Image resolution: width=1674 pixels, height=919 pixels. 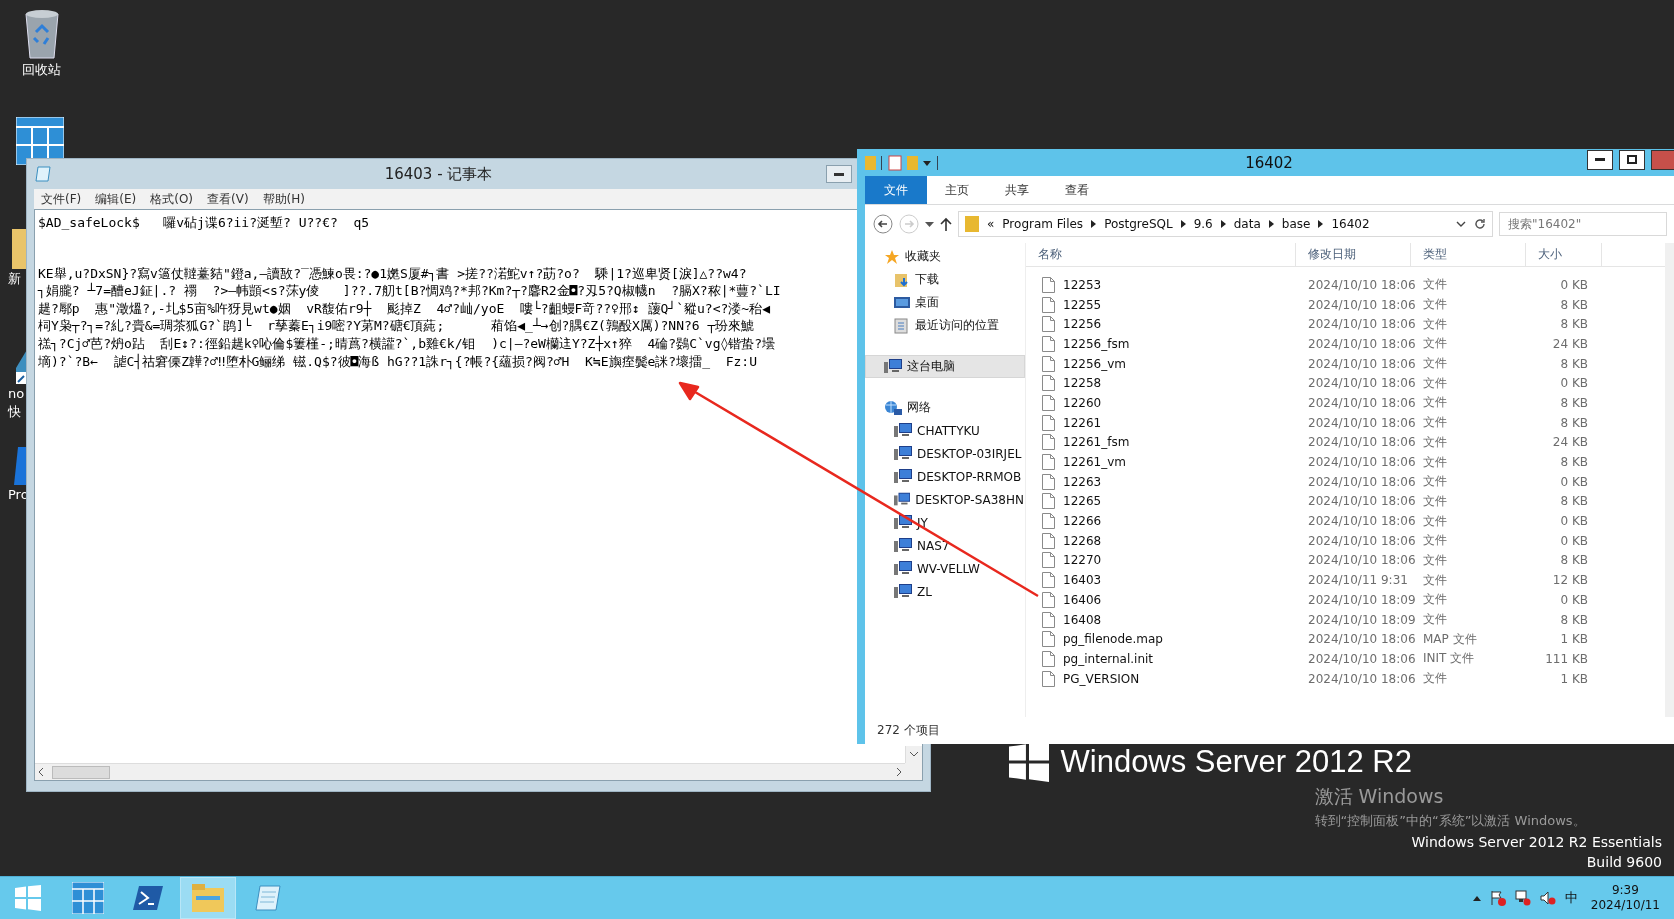 I want to click on show-hidden-icons-icon, so click(x=1476, y=898).